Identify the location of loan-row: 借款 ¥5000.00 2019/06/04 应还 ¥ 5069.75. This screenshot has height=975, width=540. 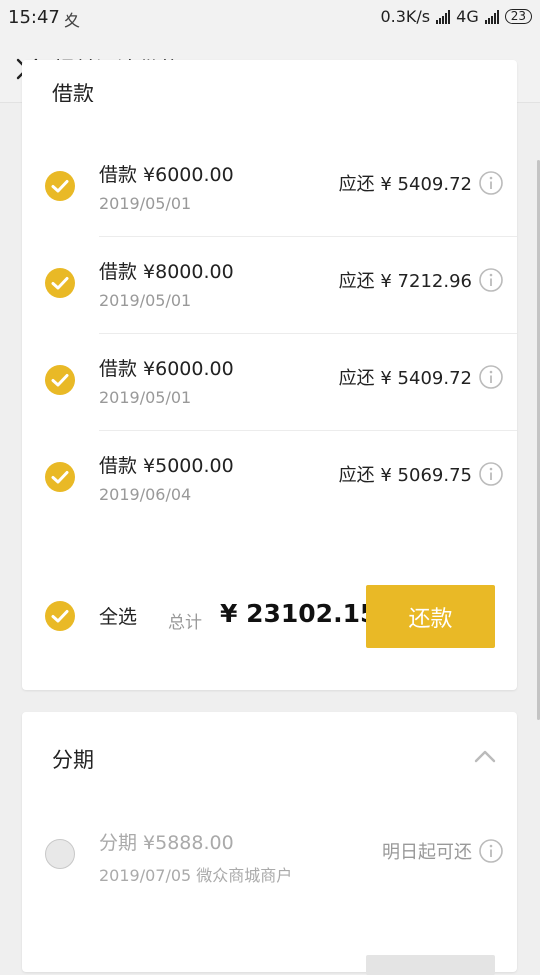
(269, 479).